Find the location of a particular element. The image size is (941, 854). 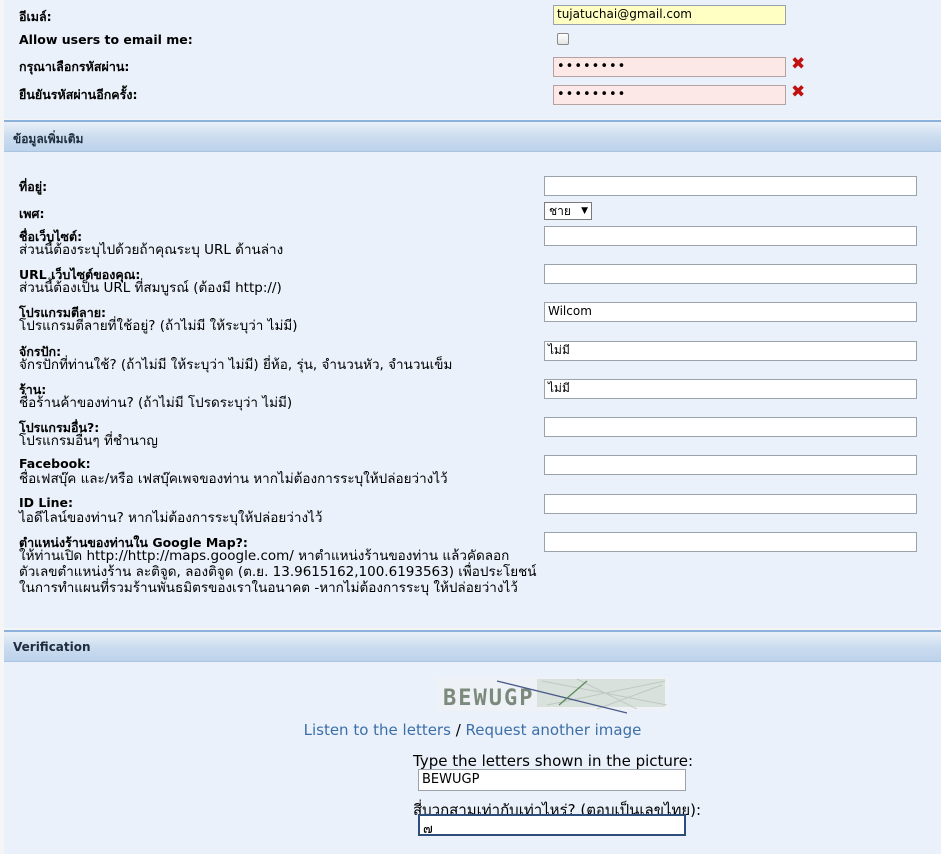

gender-label: เพศ: is located at coordinates (32, 213).